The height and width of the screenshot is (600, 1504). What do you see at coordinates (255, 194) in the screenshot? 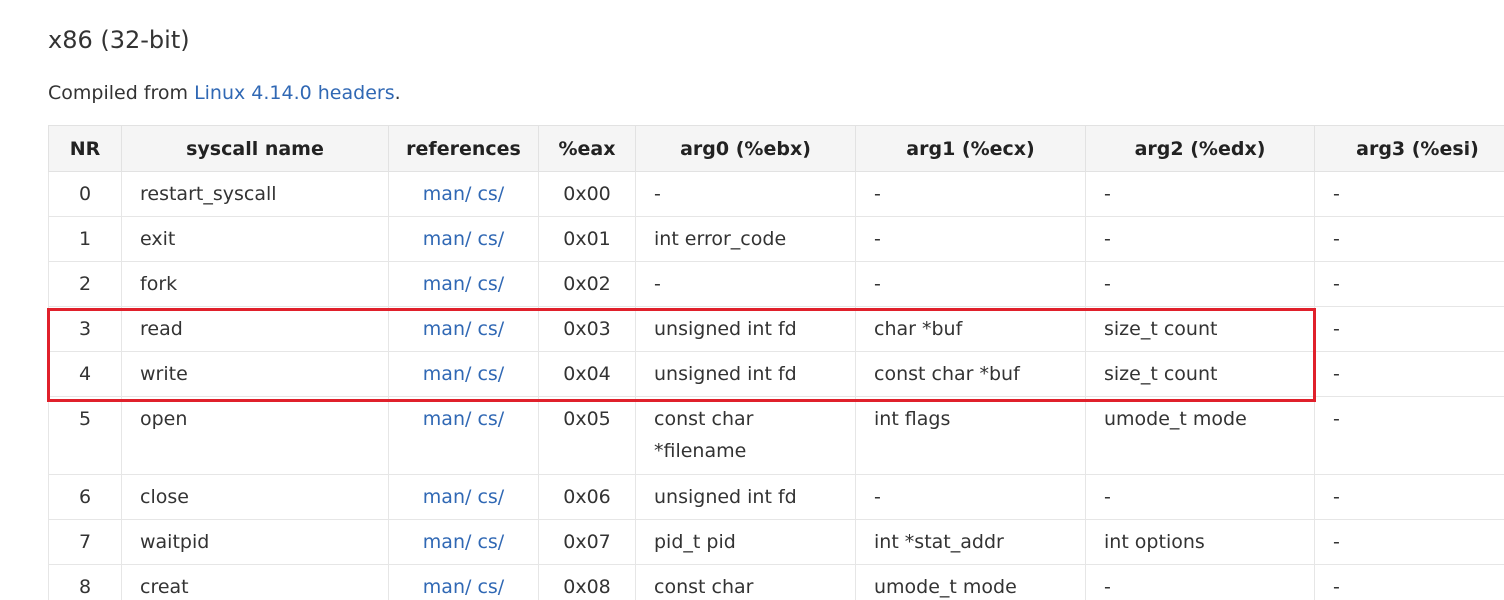
I see `cell-syscall-name: restart_syscall` at bounding box center [255, 194].